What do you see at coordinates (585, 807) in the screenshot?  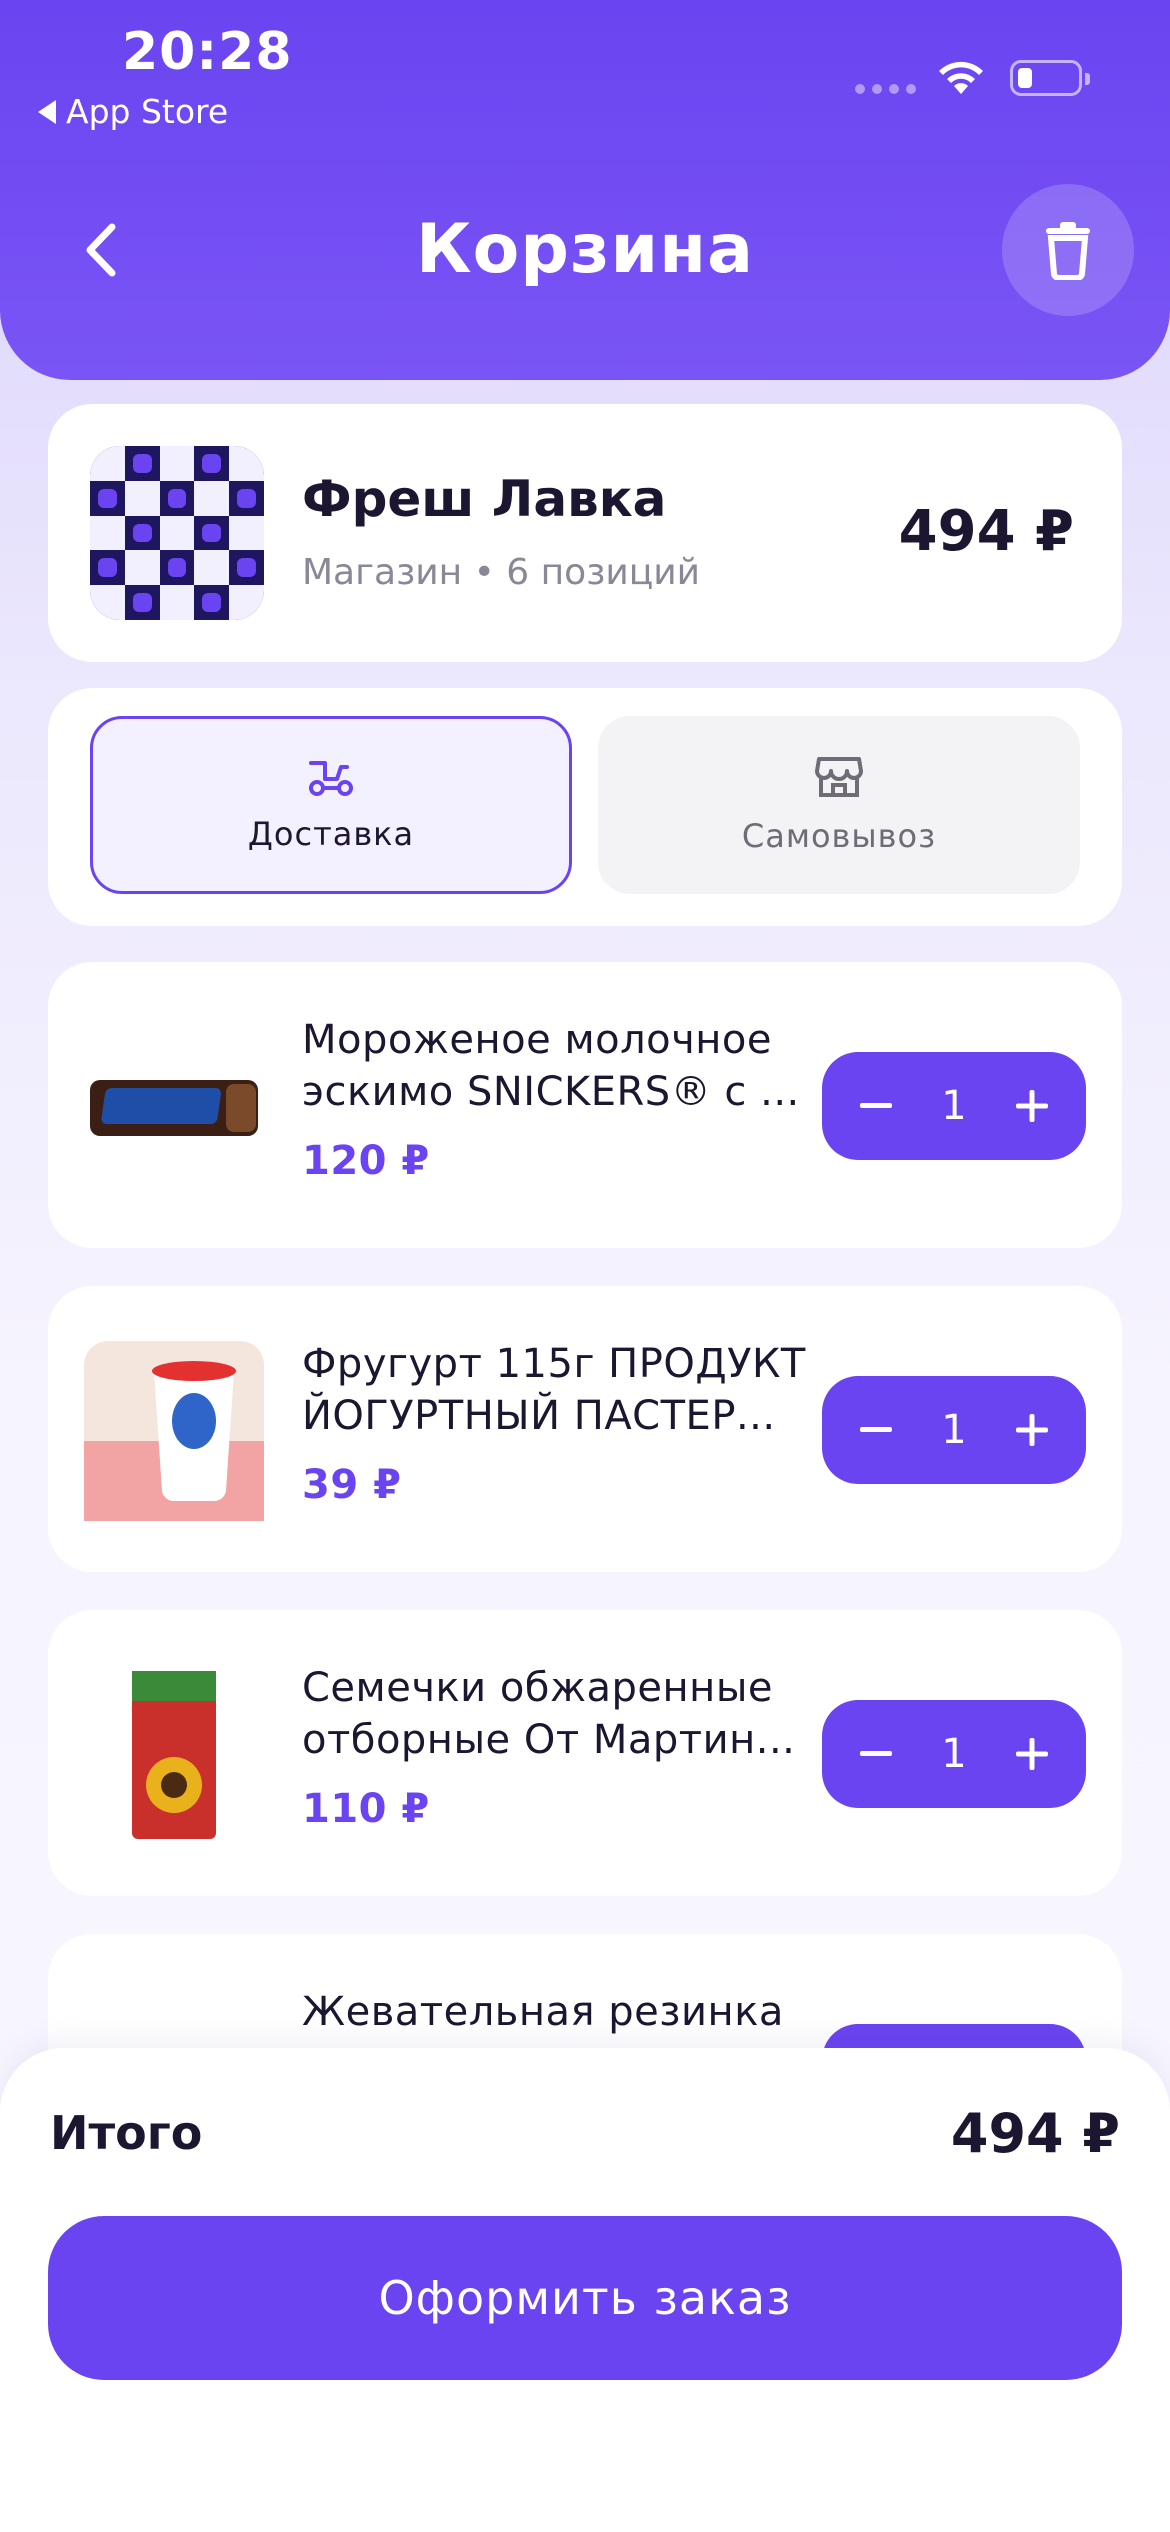 I see `delivery-mode-selector: Доставка Самовывоз` at bounding box center [585, 807].